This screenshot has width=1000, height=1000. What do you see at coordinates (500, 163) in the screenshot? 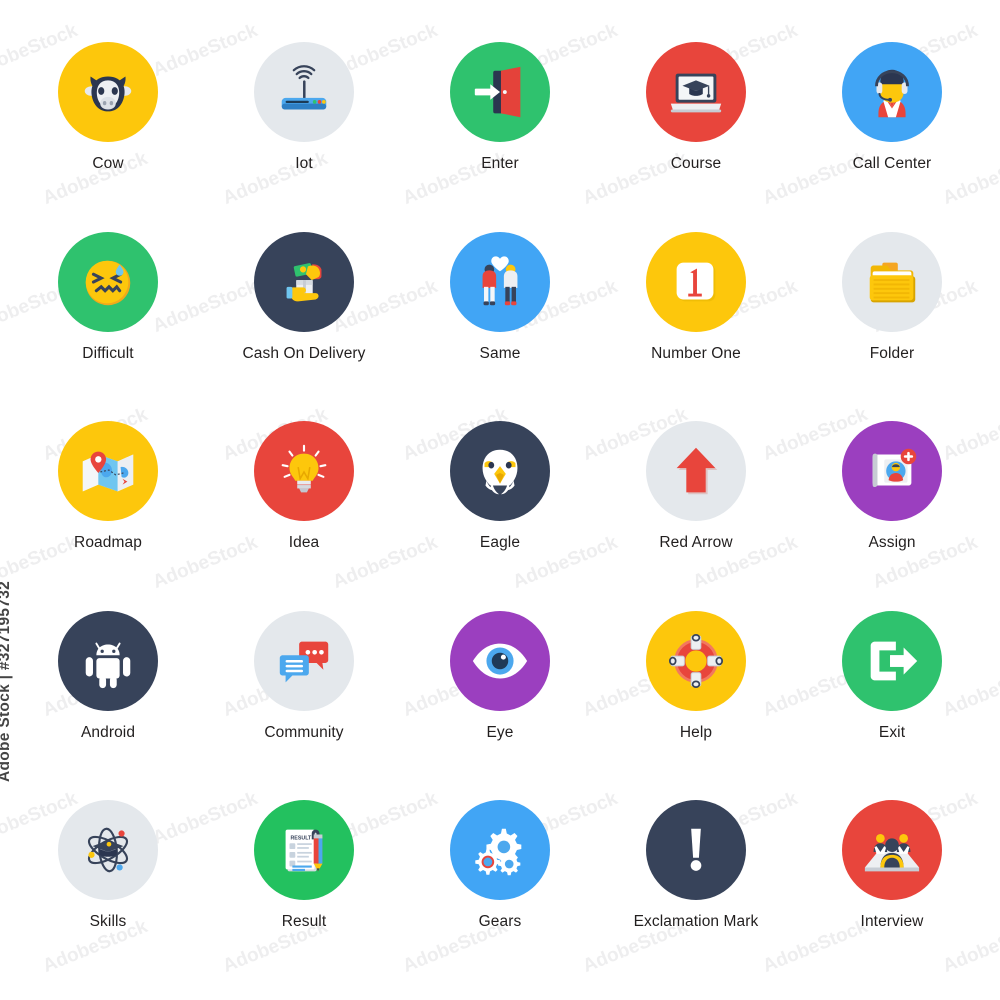
I see `icon-label: Enter` at bounding box center [500, 163].